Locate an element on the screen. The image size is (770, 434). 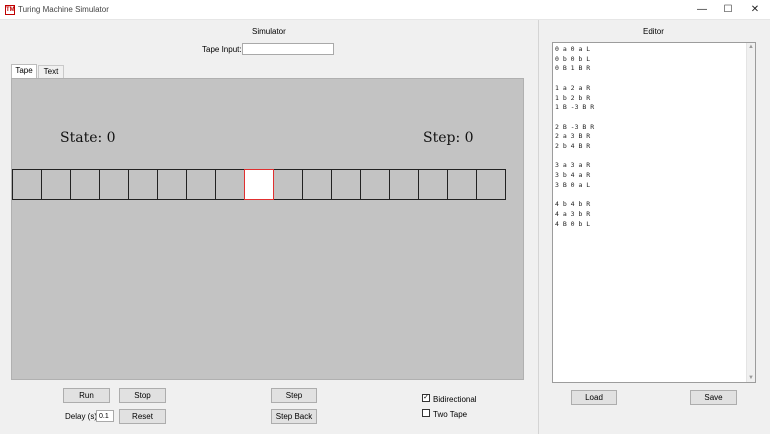
step-button: Step is located at coordinates (294, 395).